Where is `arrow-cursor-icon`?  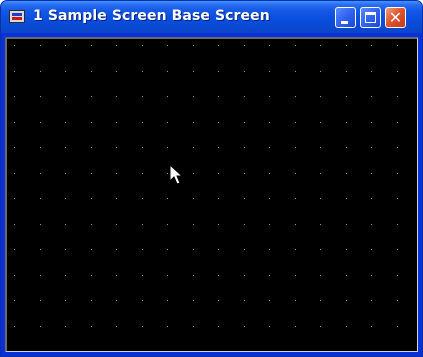 arrow-cursor-icon is located at coordinates (176, 174).